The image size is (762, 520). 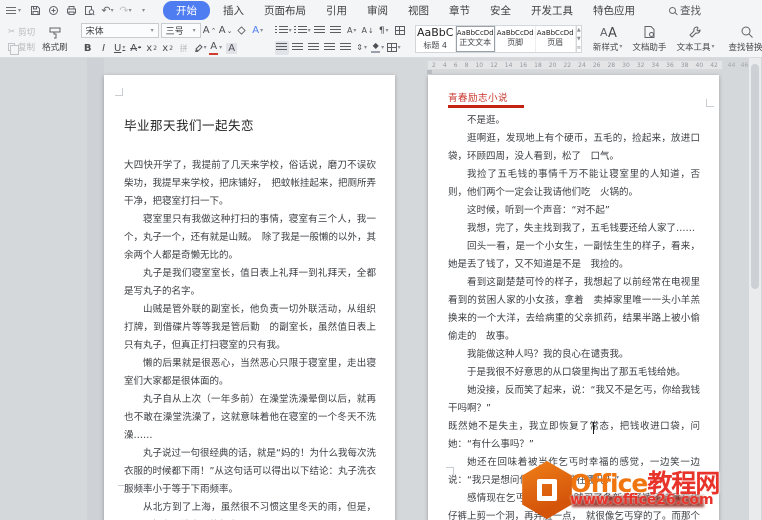 What do you see at coordinates (250, 509) in the screenshot?
I see `paragraph: 从北方到了上海，虽然很不习惯这里冬天的雨，但是，更不习惯丸子洗衣服的频率。` at bounding box center [250, 509].